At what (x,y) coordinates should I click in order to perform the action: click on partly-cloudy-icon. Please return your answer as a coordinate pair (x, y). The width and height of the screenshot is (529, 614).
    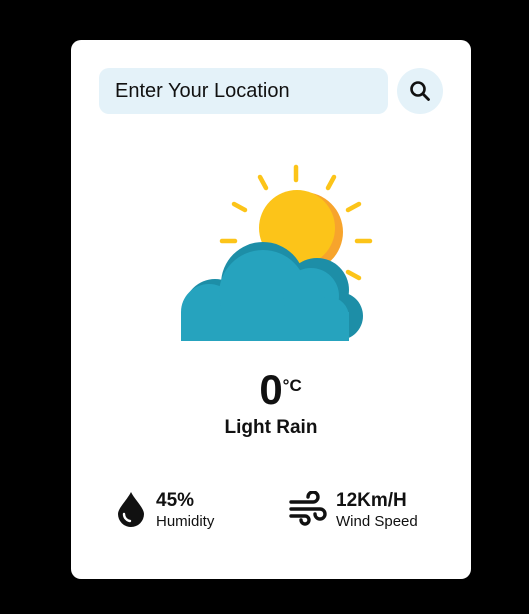
    Looking at the image, I should click on (277, 252).